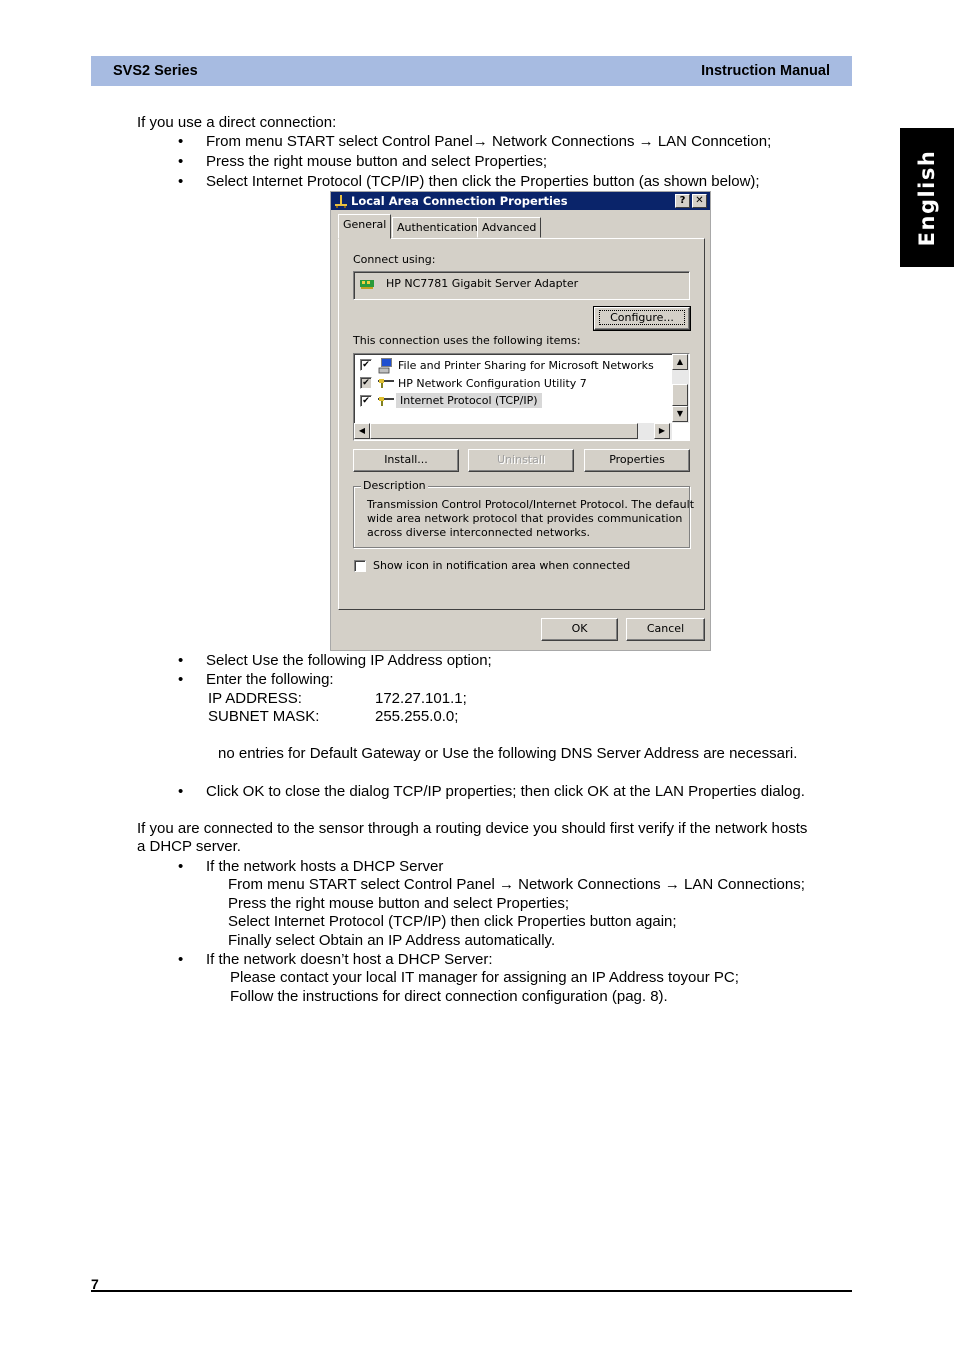  What do you see at coordinates (459, 201) in the screenshot?
I see `dialog-title: Local Area Connection Properties` at bounding box center [459, 201].